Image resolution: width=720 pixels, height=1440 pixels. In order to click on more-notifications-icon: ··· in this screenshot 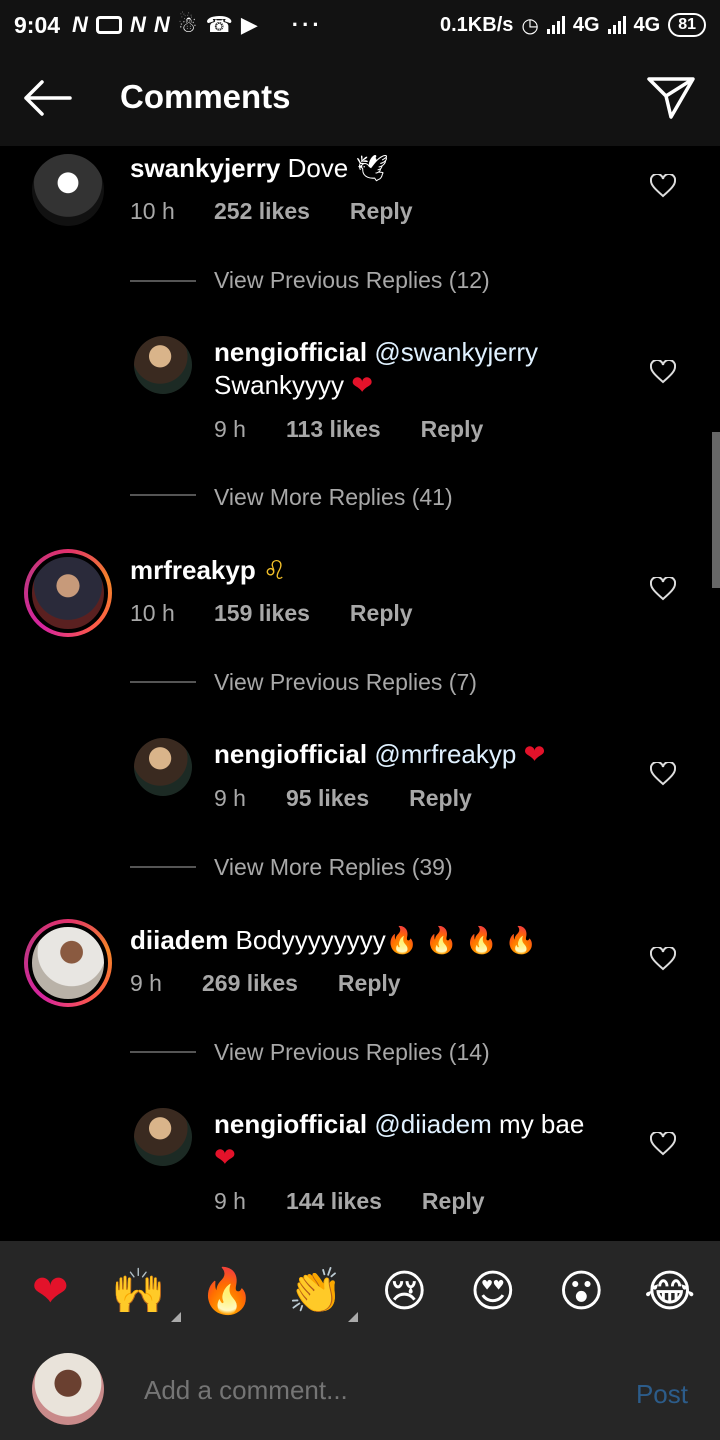, I will do `click(307, 24)`.